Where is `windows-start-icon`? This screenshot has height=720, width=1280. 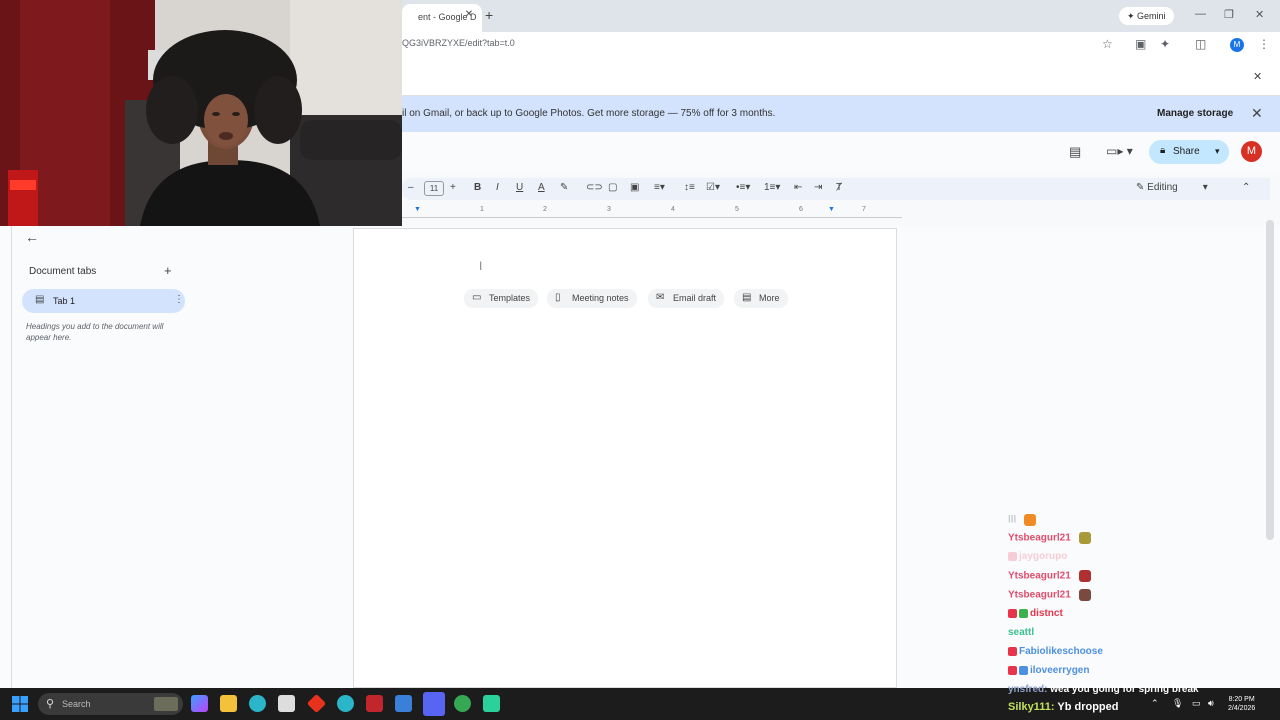 windows-start-icon is located at coordinates (20, 704).